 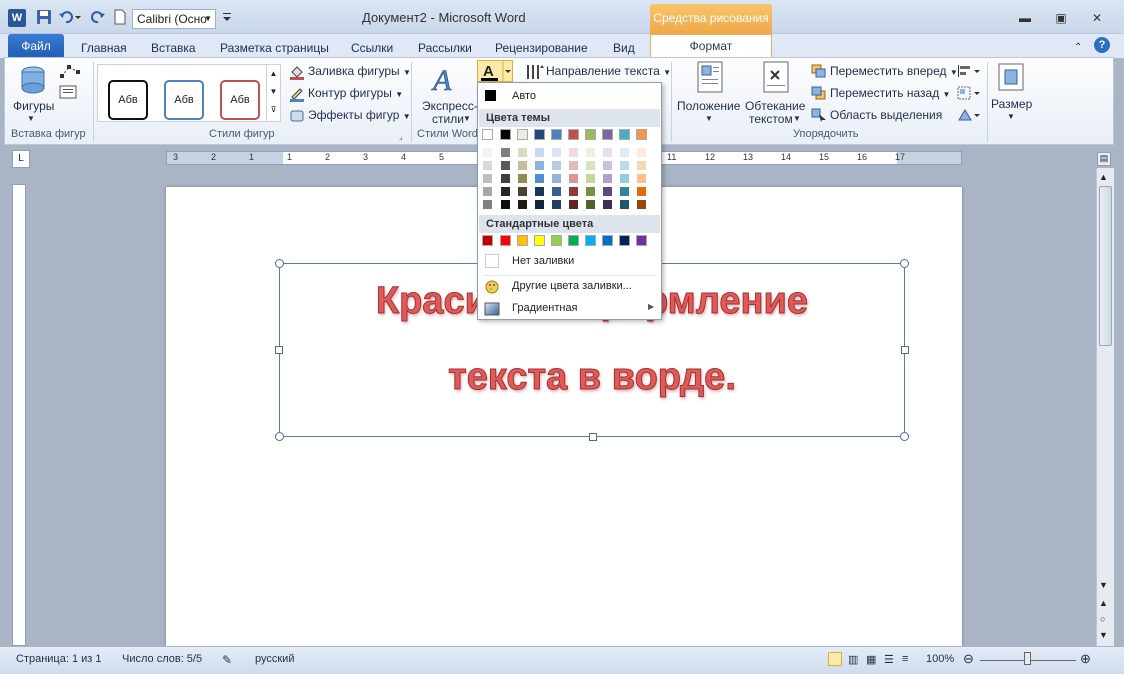 What do you see at coordinates (968, 659) in the screenshot?
I see `zoom-out-icon: ⊖` at bounding box center [968, 659].